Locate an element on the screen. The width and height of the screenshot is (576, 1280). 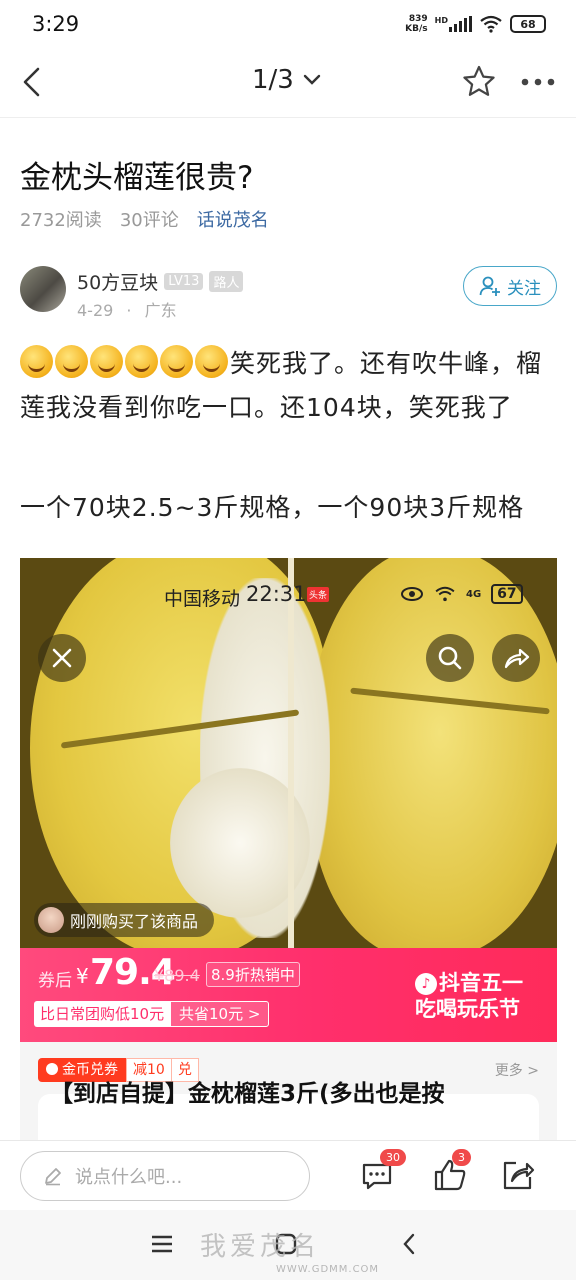
article-paragraph: 笑死我了。还有吹牛峰，榴莲我没看到你吃一口。还104块，笑死我了 is located at coordinates (290, 386).